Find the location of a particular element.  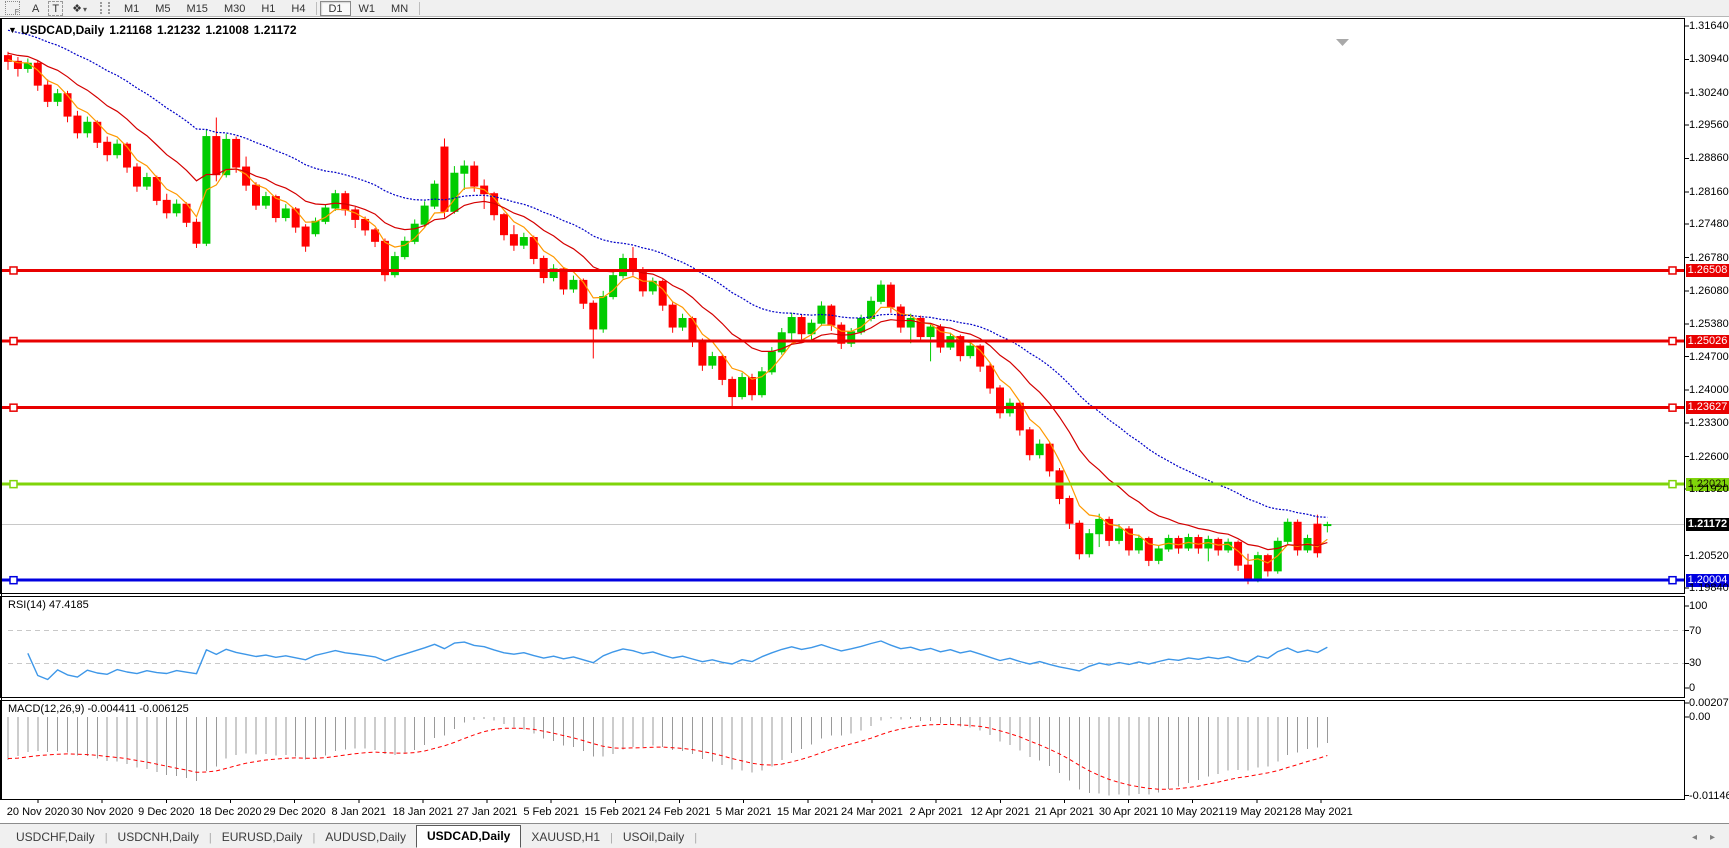

tab-scroll-right-icon: ▸ is located at coordinates (1712, 837).